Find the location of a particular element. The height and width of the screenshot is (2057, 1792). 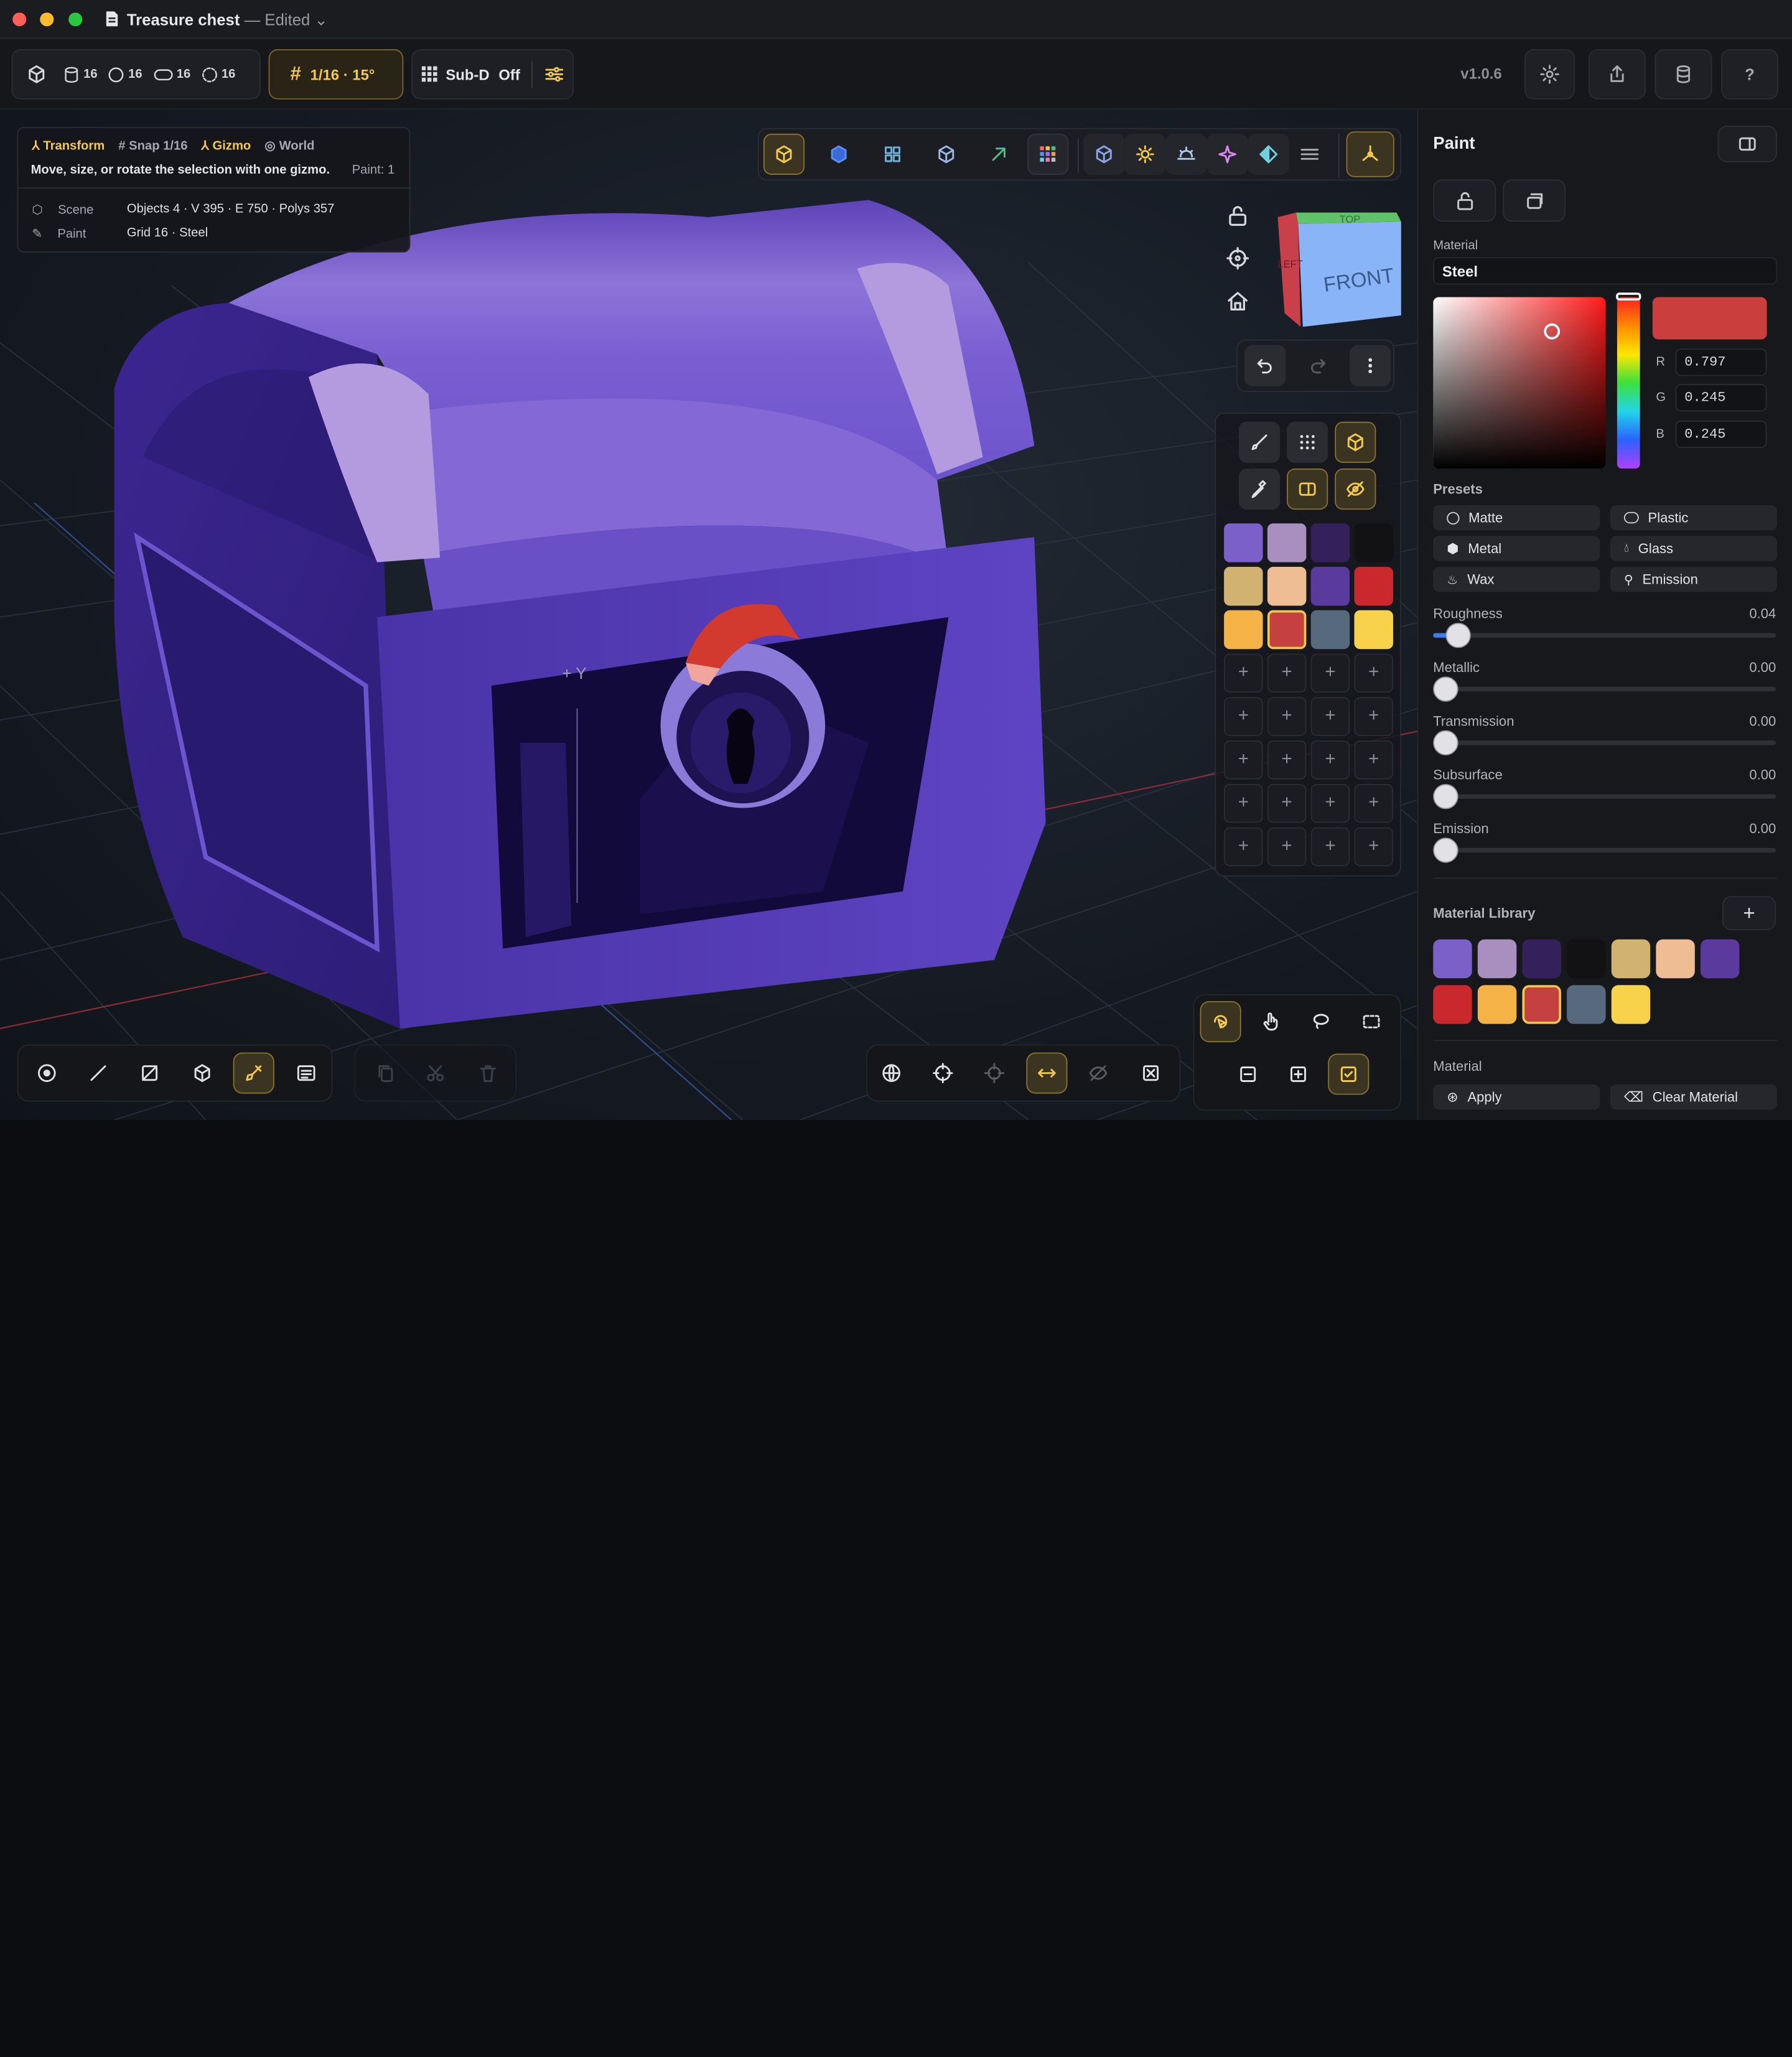

split-view-button is located at coordinates (1307, 489).